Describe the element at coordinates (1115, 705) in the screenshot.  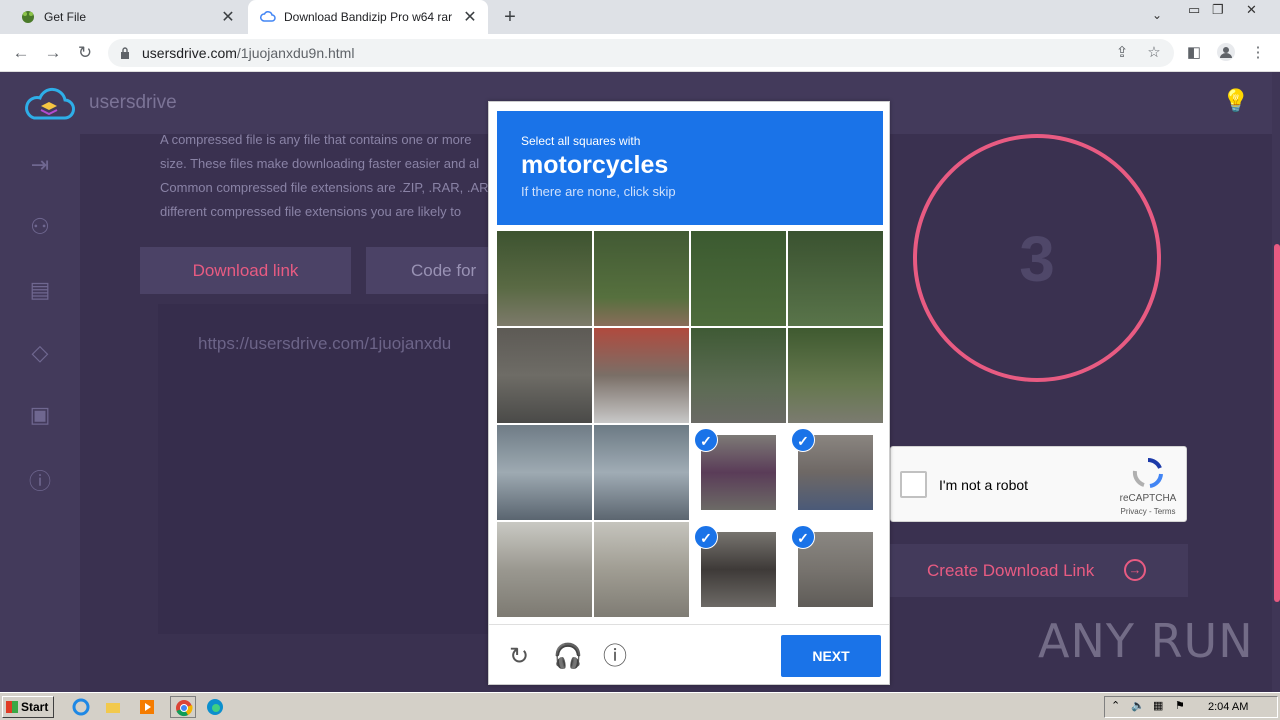
I see `tray-expand-icon: ⌃` at that location.